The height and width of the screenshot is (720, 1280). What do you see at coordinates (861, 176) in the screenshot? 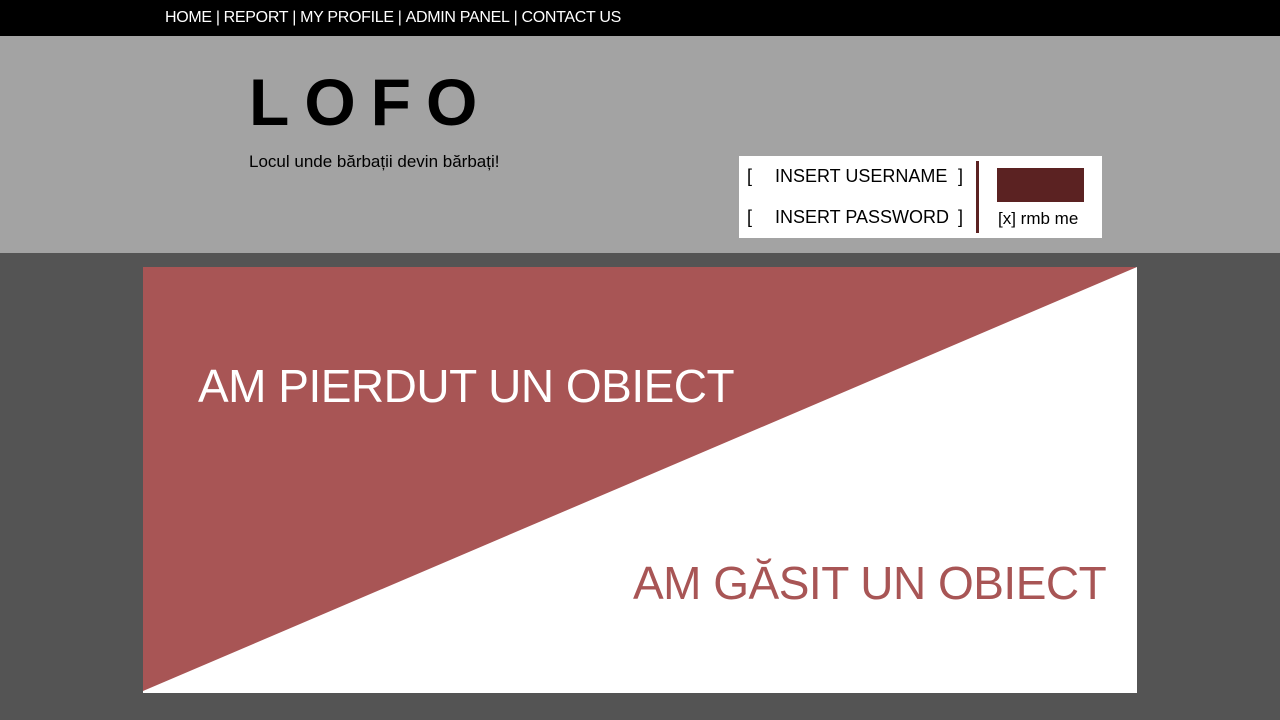
I see `username-placeholder: INSERT USERNAME` at bounding box center [861, 176].